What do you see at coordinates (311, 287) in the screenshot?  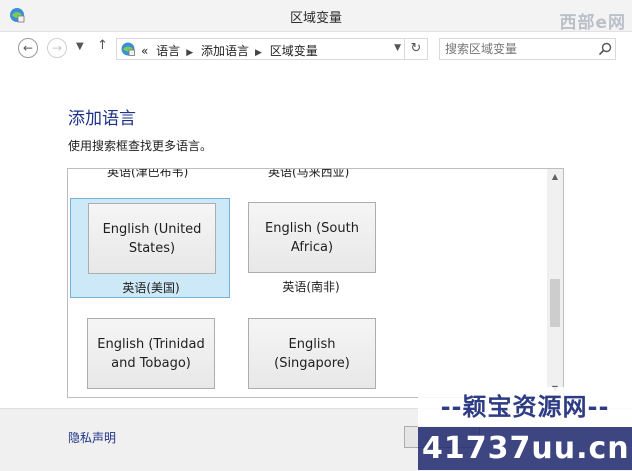 I see `language-label: 英语(南非)` at bounding box center [311, 287].